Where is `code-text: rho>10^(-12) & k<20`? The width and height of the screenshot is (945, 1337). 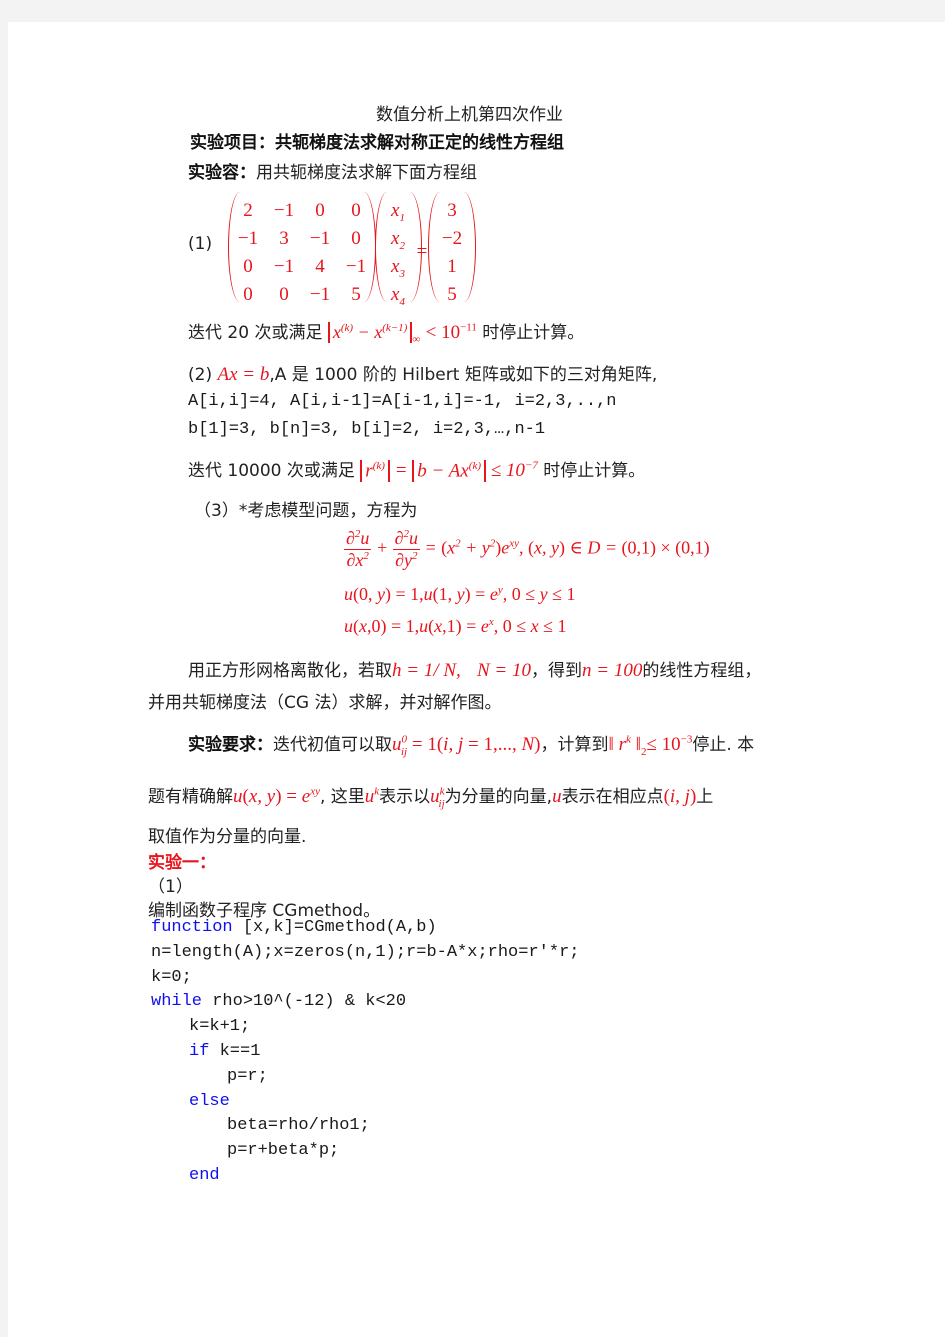
code-text: rho>10^(-12) & k<20 is located at coordinates (304, 1002).